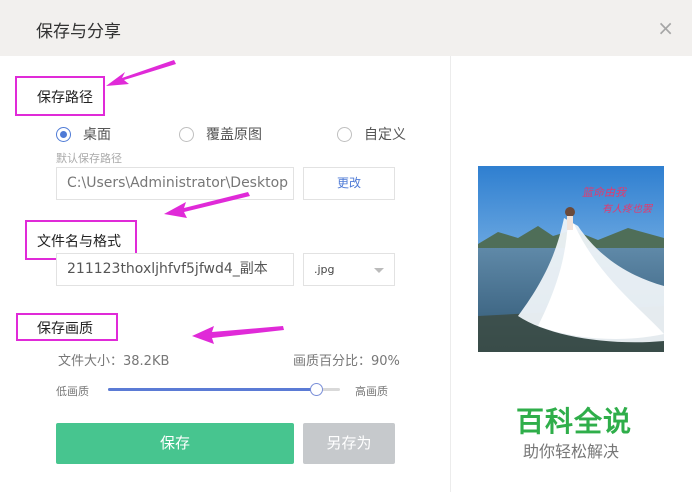  What do you see at coordinates (97, 135) in the screenshot?
I see `radio-desktop-label: 桌面` at bounding box center [97, 135].